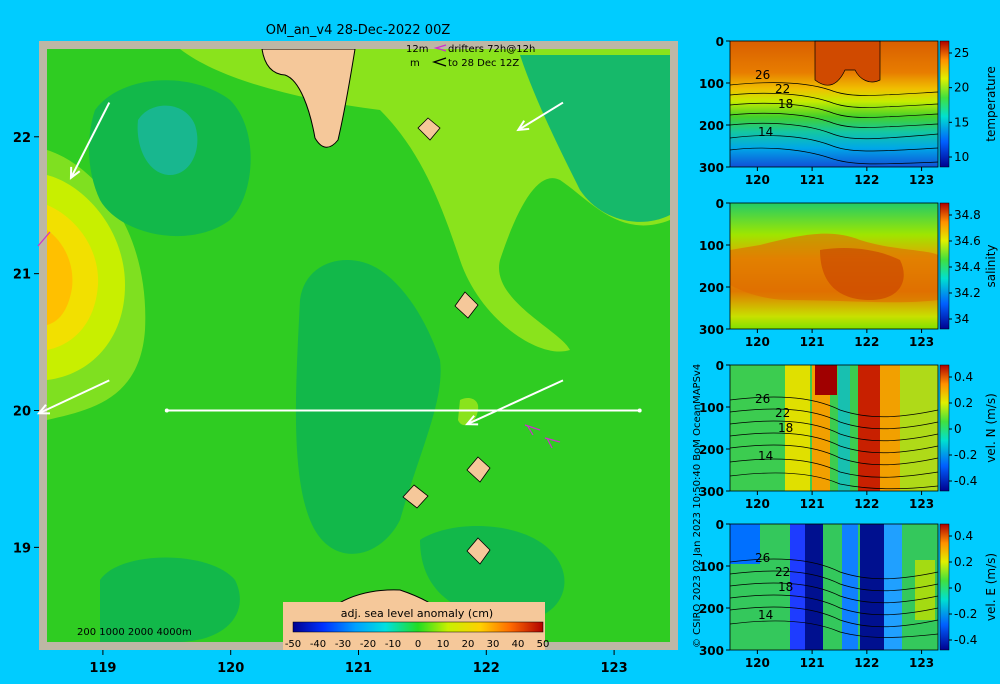 This screenshot has width=1000, height=684. What do you see at coordinates (486, 668) in the screenshot?
I see `map-x-tick-label-3: 122` at bounding box center [486, 668].